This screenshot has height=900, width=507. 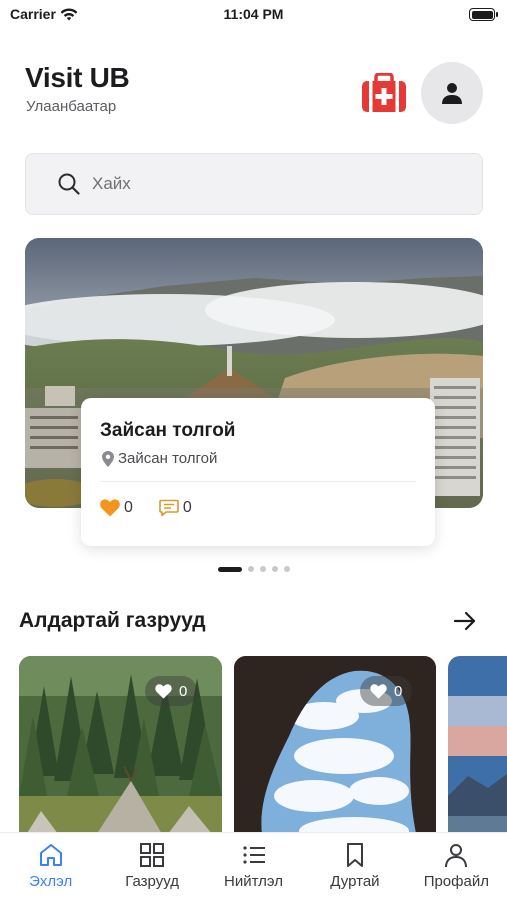 What do you see at coordinates (355, 881) in the screenshot?
I see `tab-label: Дуртай` at bounding box center [355, 881].